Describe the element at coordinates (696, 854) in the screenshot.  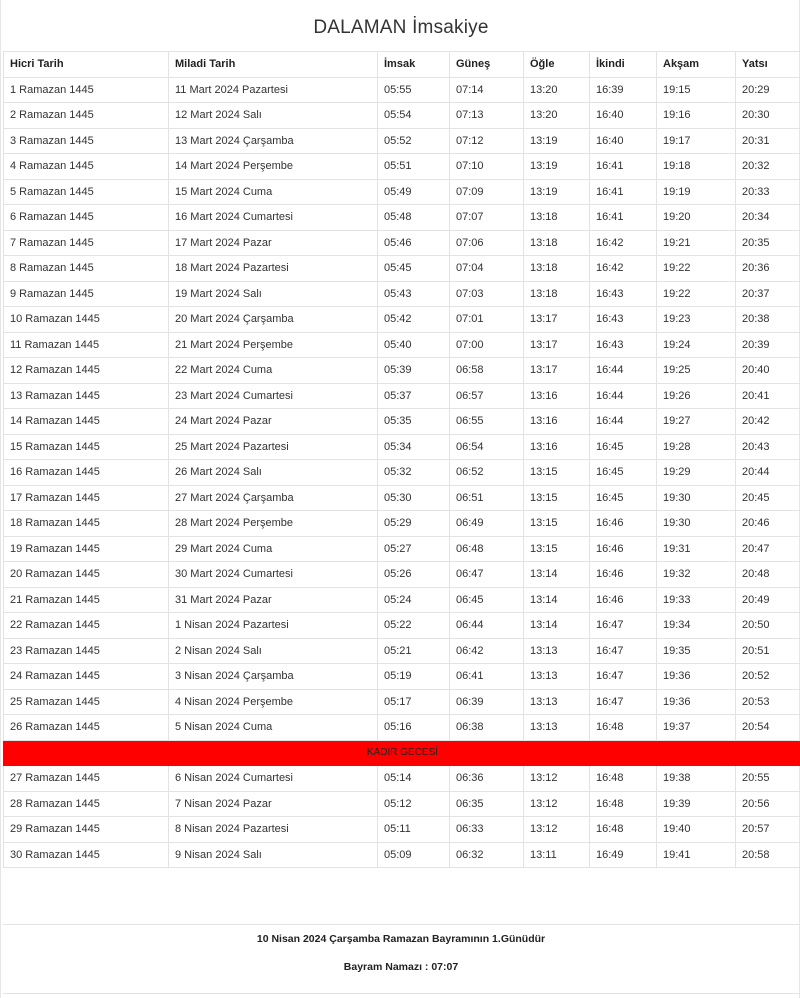
I see `cell-aksam: 19:41` at that location.